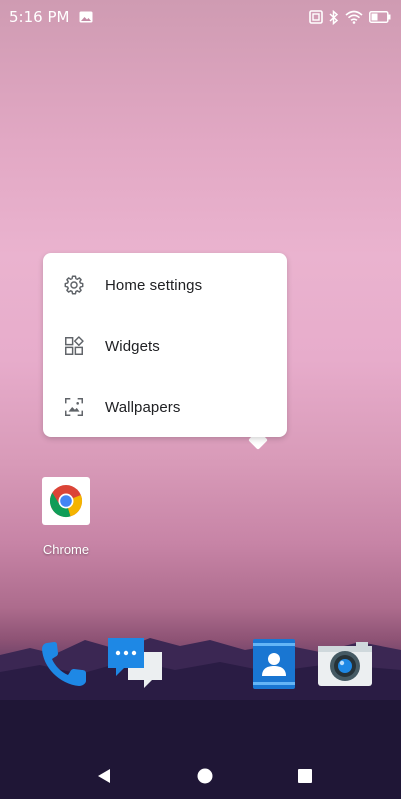  I want to click on bluetooth-icon, so click(334, 17).